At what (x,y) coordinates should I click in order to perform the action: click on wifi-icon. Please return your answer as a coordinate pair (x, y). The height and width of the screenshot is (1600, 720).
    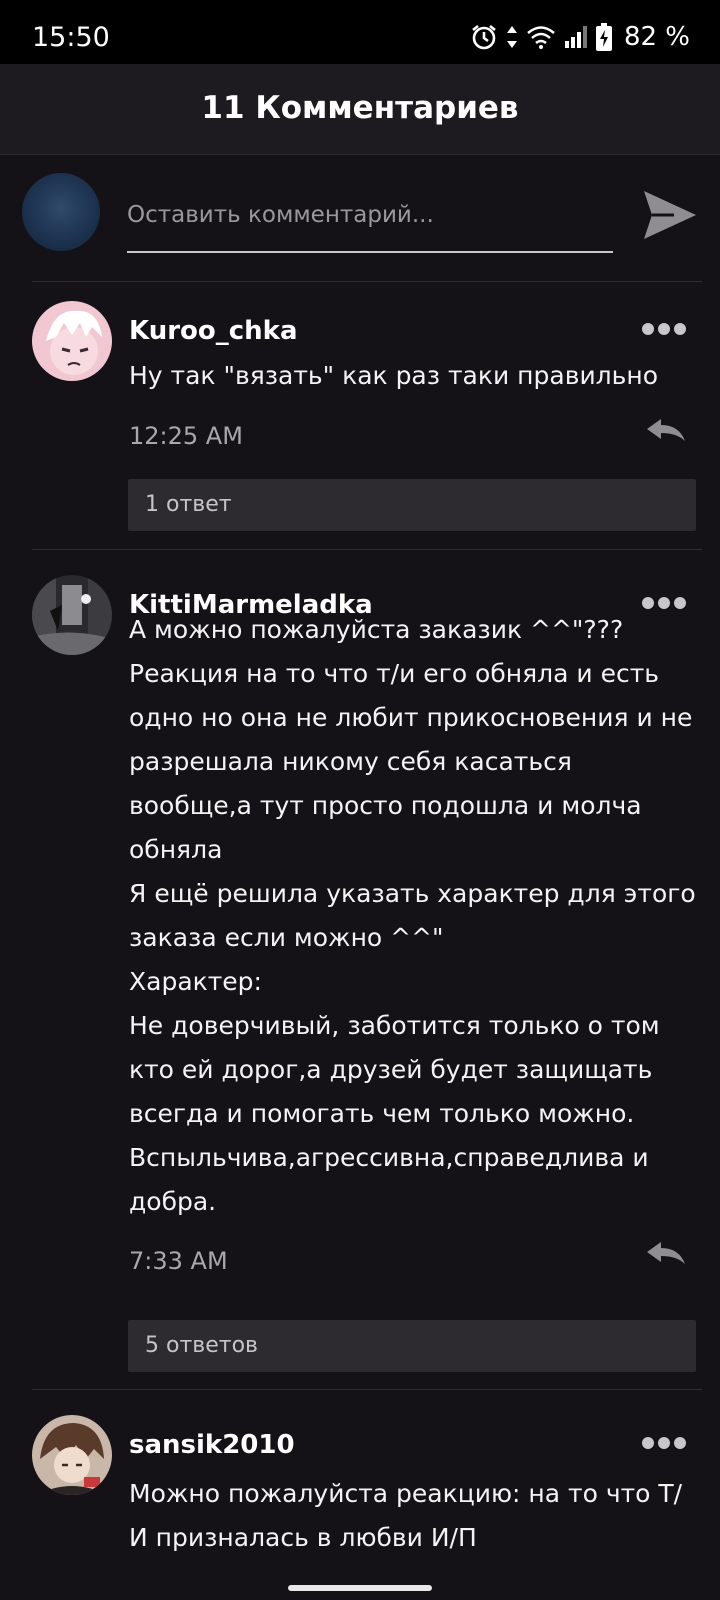
    Looking at the image, I should click on (541, 37).